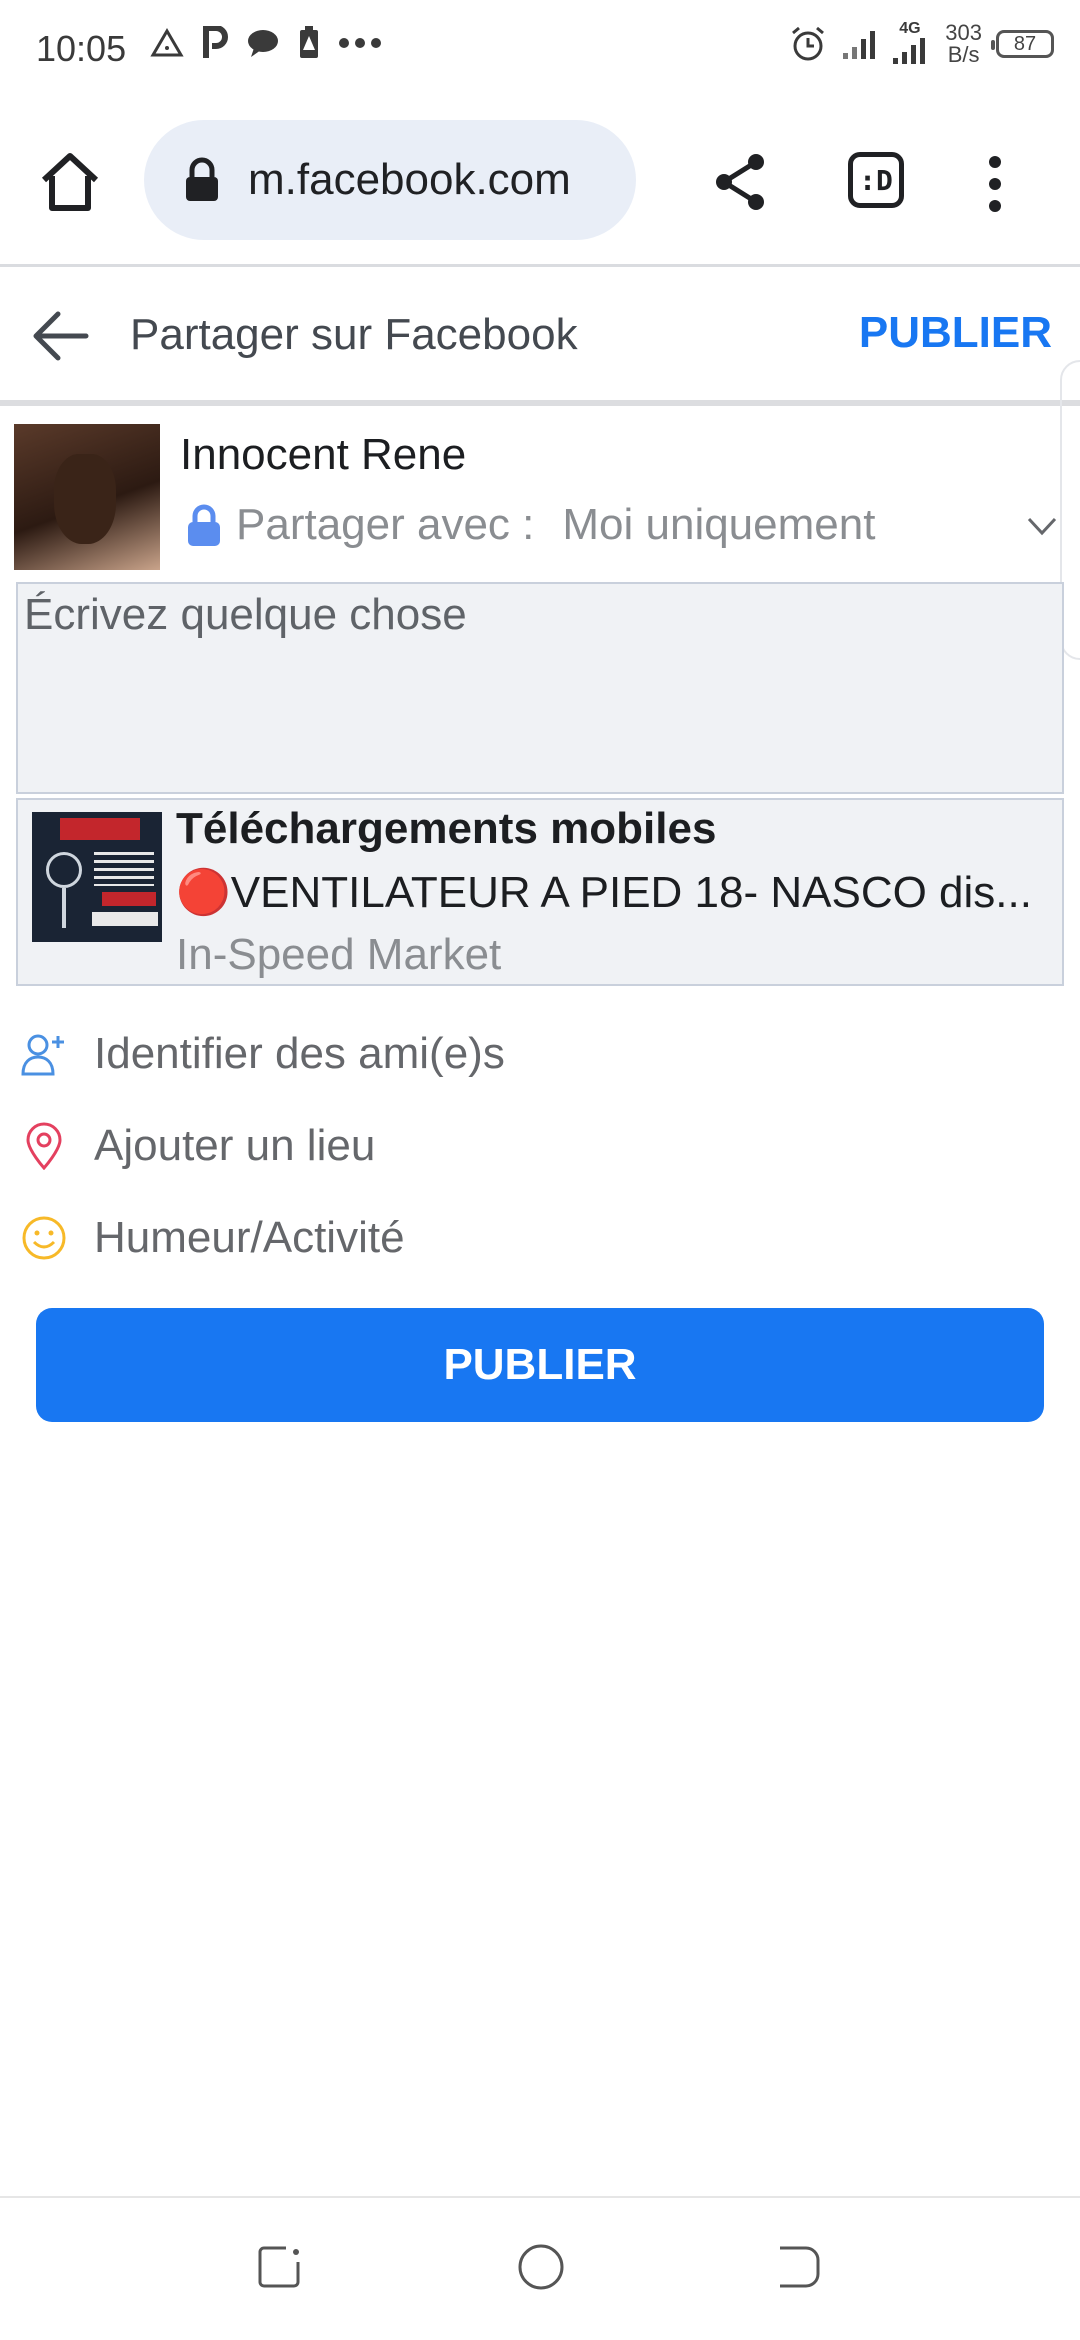 The image size is (1080, 2340). I want to click on toolbar-divider, so click(540, 265).